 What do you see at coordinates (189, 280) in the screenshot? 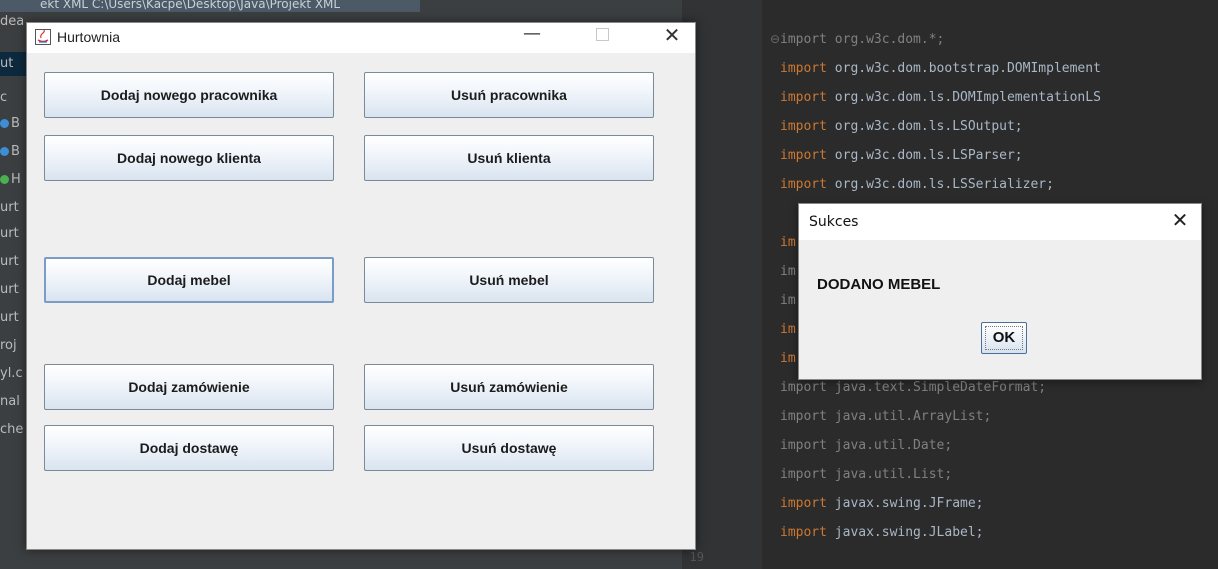
I see `add-furniture-button: Dodaj mebel` at bounding box center [189, 280].